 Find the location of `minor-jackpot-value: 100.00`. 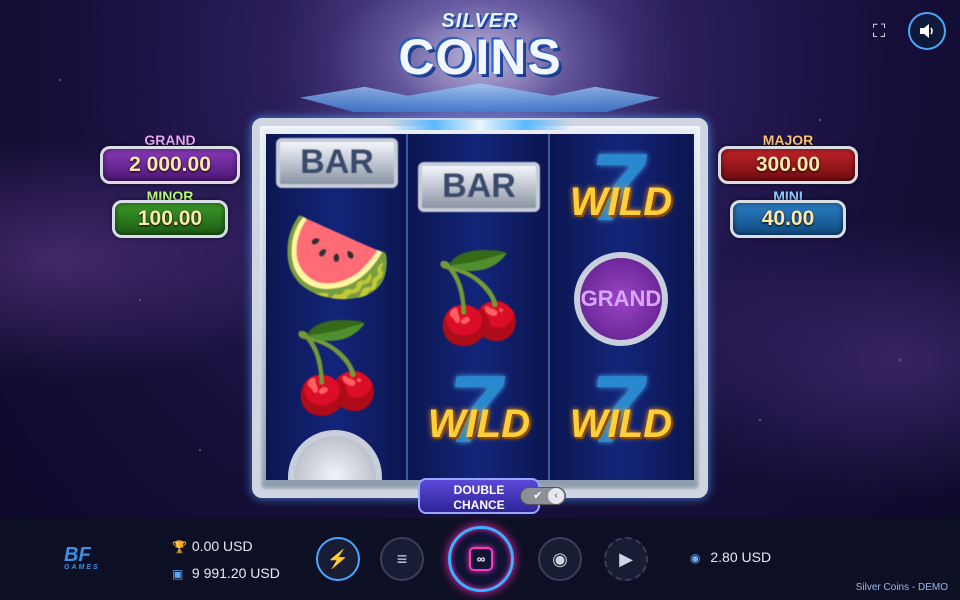

minor-jackpot-value: 100.00 is located at coordinates (170, 219).